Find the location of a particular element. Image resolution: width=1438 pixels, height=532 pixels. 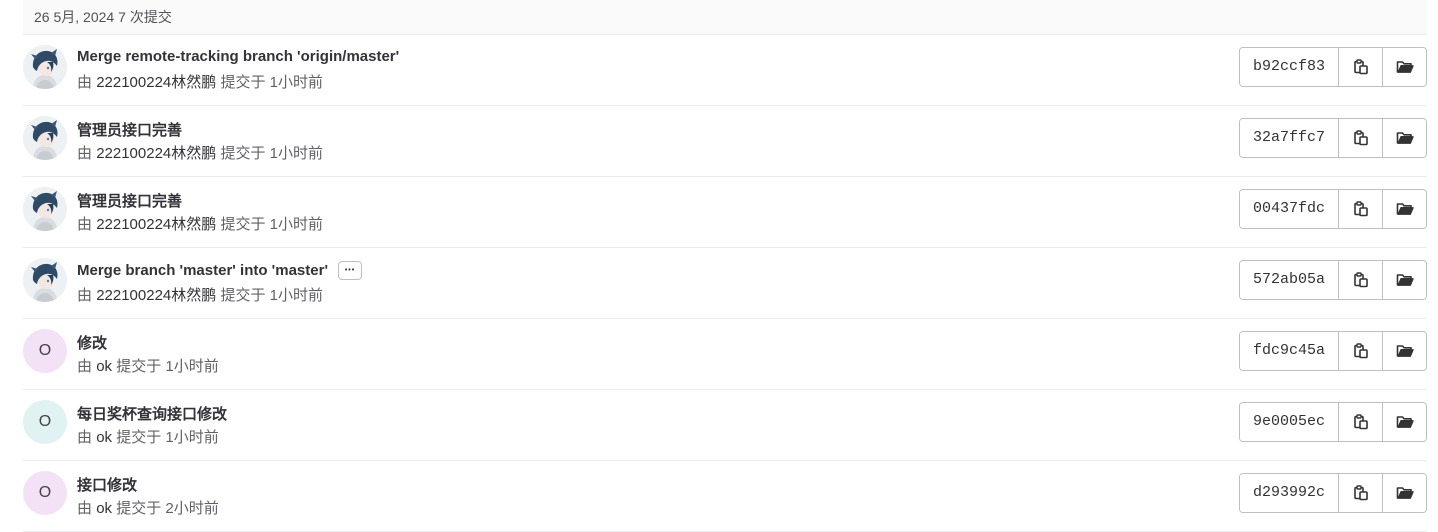

commit-title-line: 每日奖杯查询接口修改 is located at coordinates (152, 413).